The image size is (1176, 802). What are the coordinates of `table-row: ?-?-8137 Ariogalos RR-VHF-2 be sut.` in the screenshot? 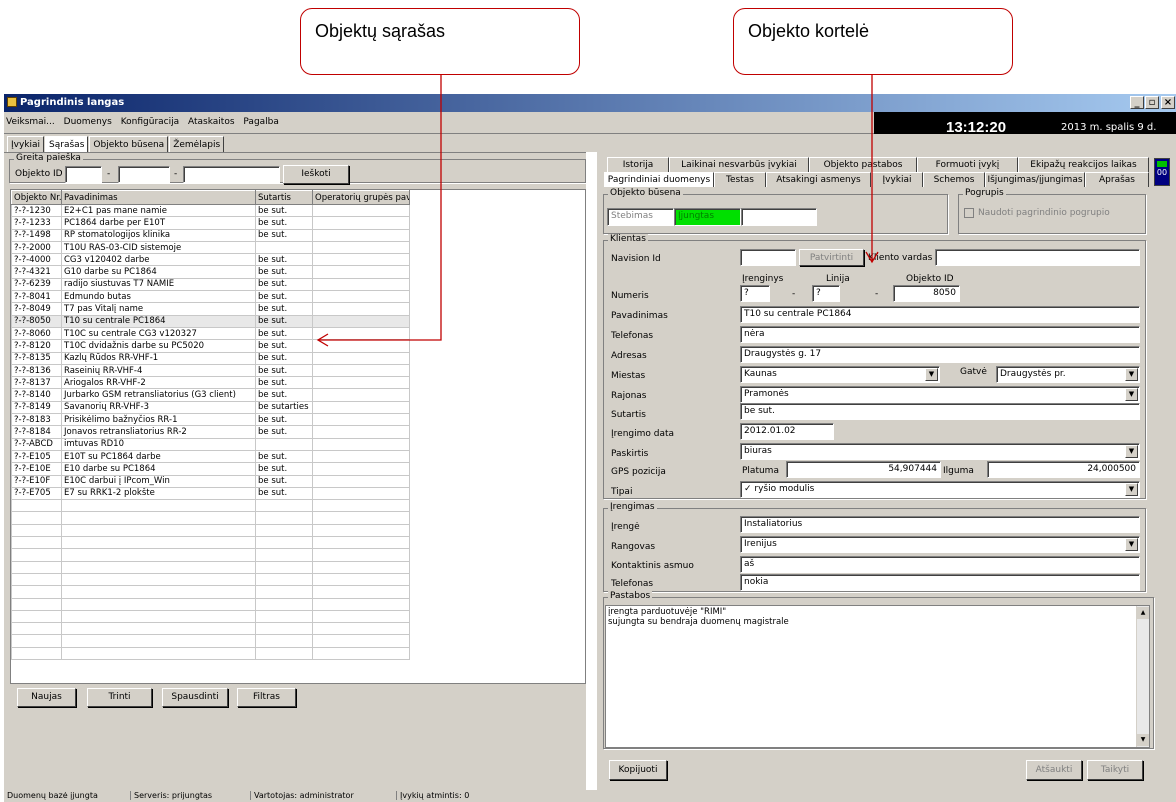 It's located at (210, 383).